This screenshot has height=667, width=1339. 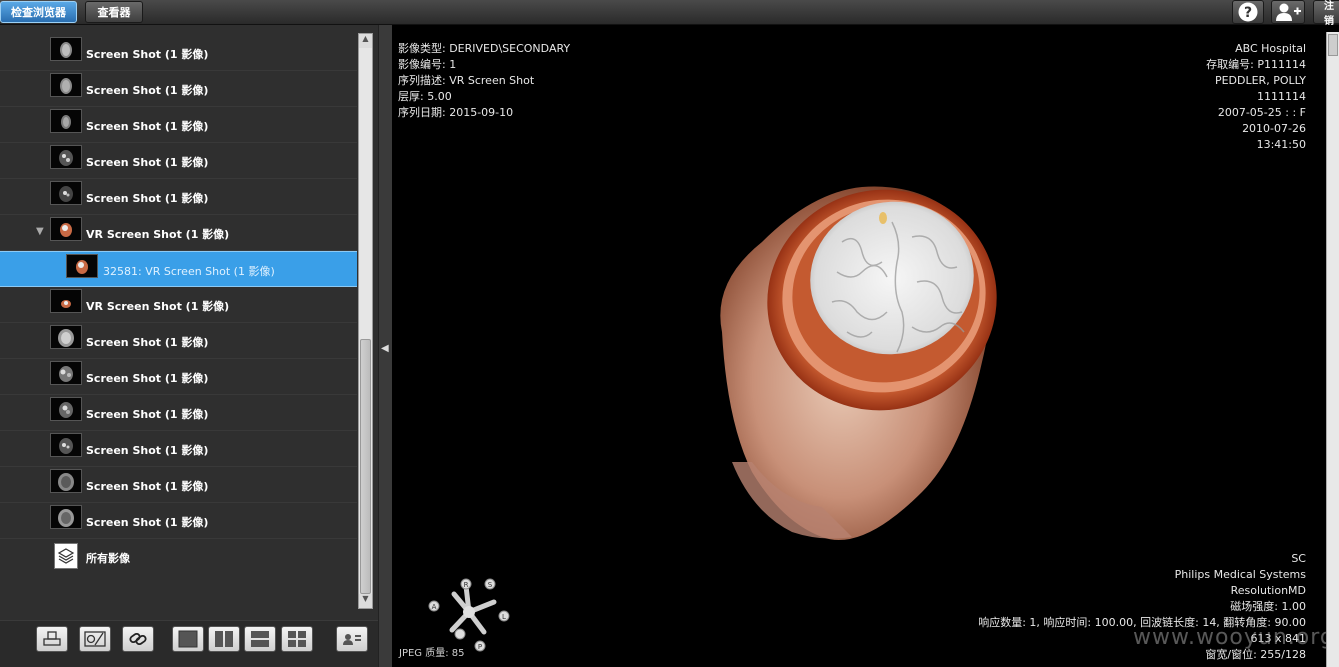 I want to click on print-button, so click(x=52, y=639).